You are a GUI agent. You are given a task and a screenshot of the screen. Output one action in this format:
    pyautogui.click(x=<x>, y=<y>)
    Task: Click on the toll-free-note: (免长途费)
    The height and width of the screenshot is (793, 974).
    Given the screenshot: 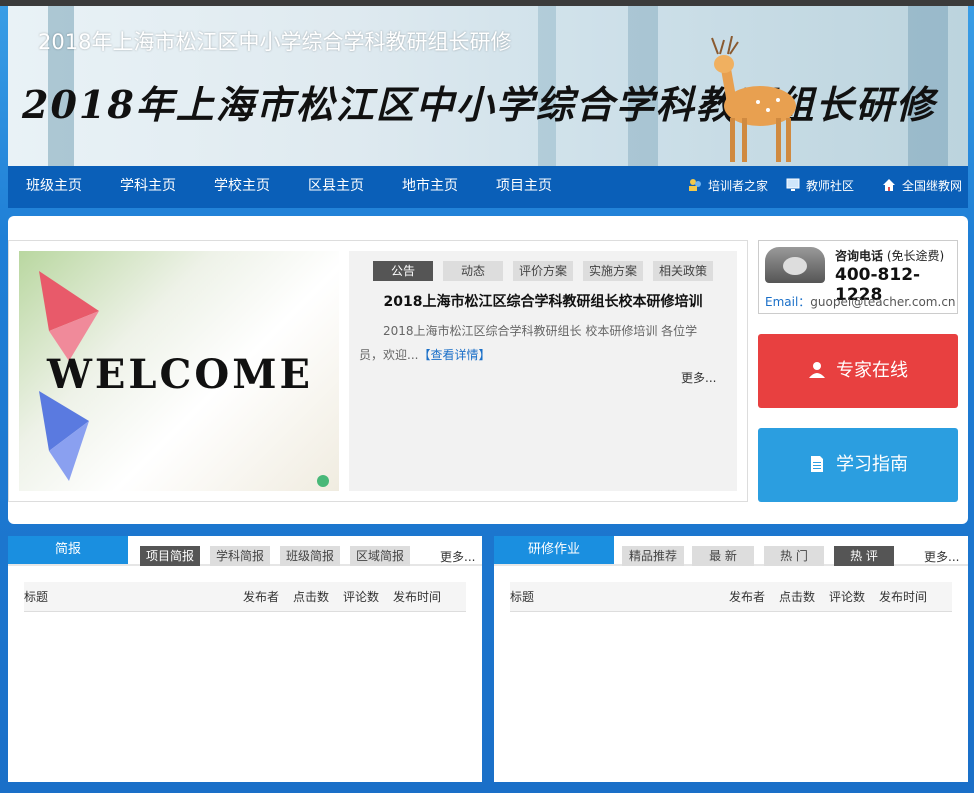 What is the action you would take?
    pyautogui.click(x=915, y=256)
    